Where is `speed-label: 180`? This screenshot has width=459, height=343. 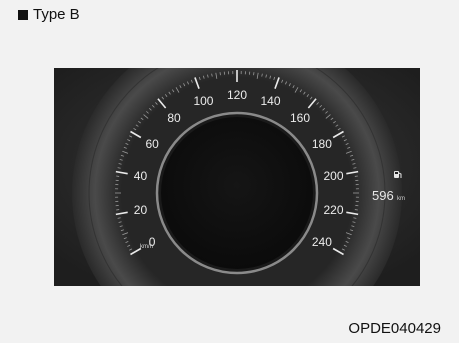 speed-label: 180 is located at coordinates (322, 144).